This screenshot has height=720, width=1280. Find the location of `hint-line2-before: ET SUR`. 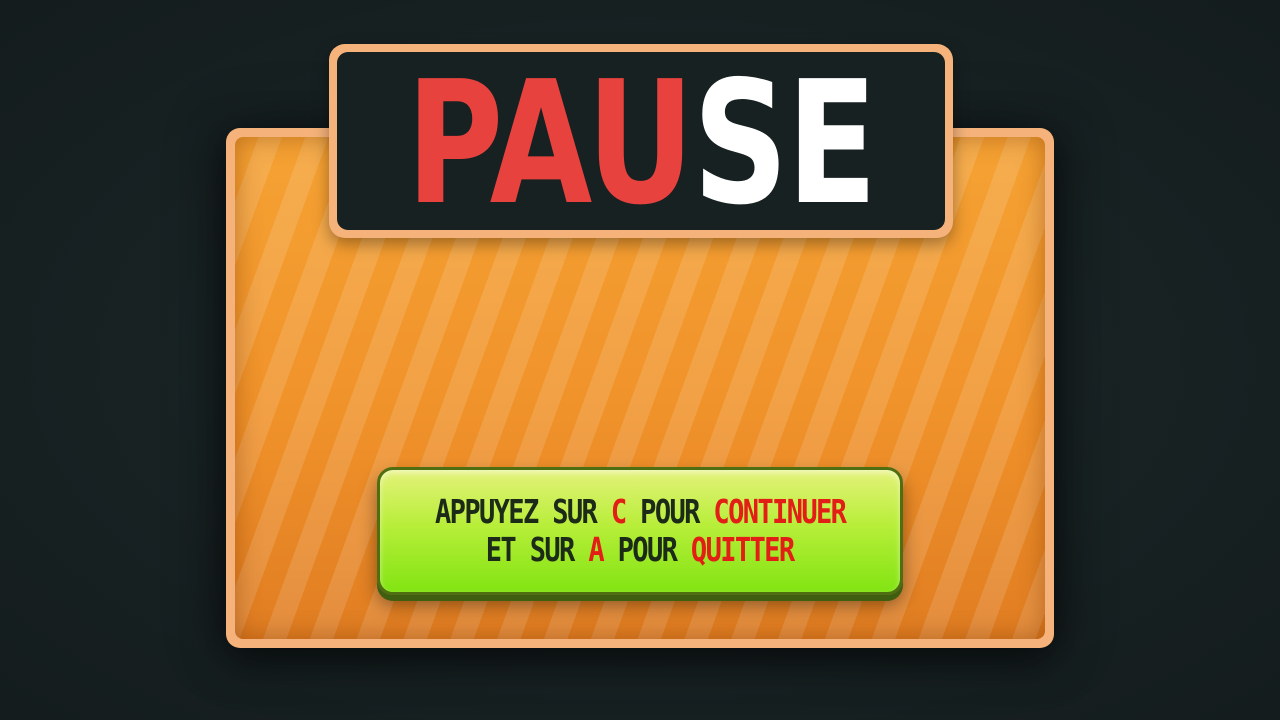

hint-line2-before: ET SUR is located at coordinates (537, 549).